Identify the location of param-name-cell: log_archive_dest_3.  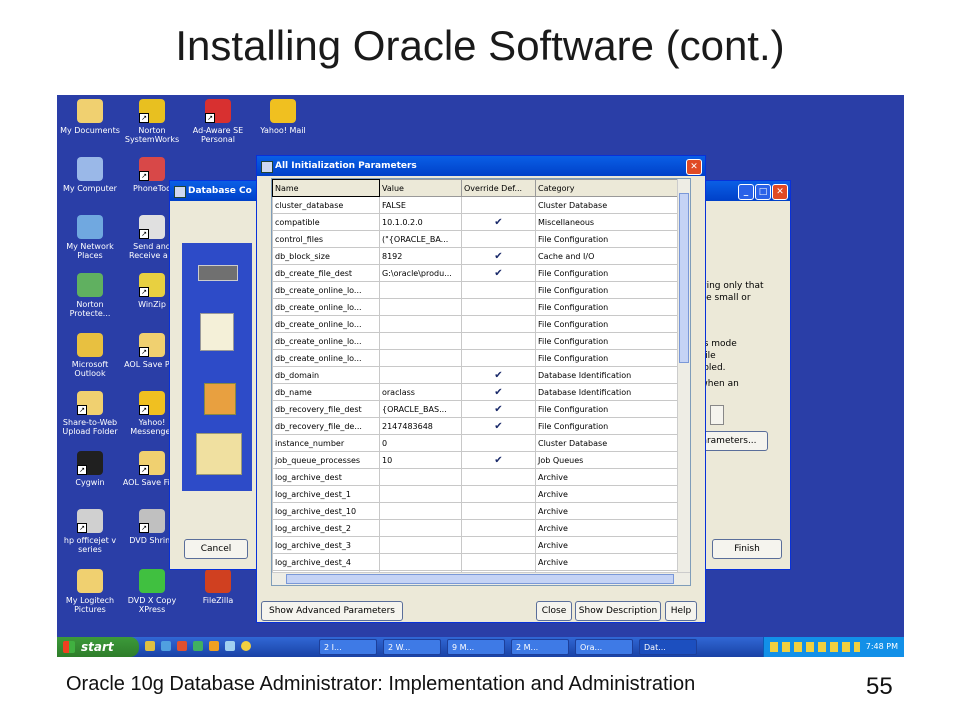
(326, 545).